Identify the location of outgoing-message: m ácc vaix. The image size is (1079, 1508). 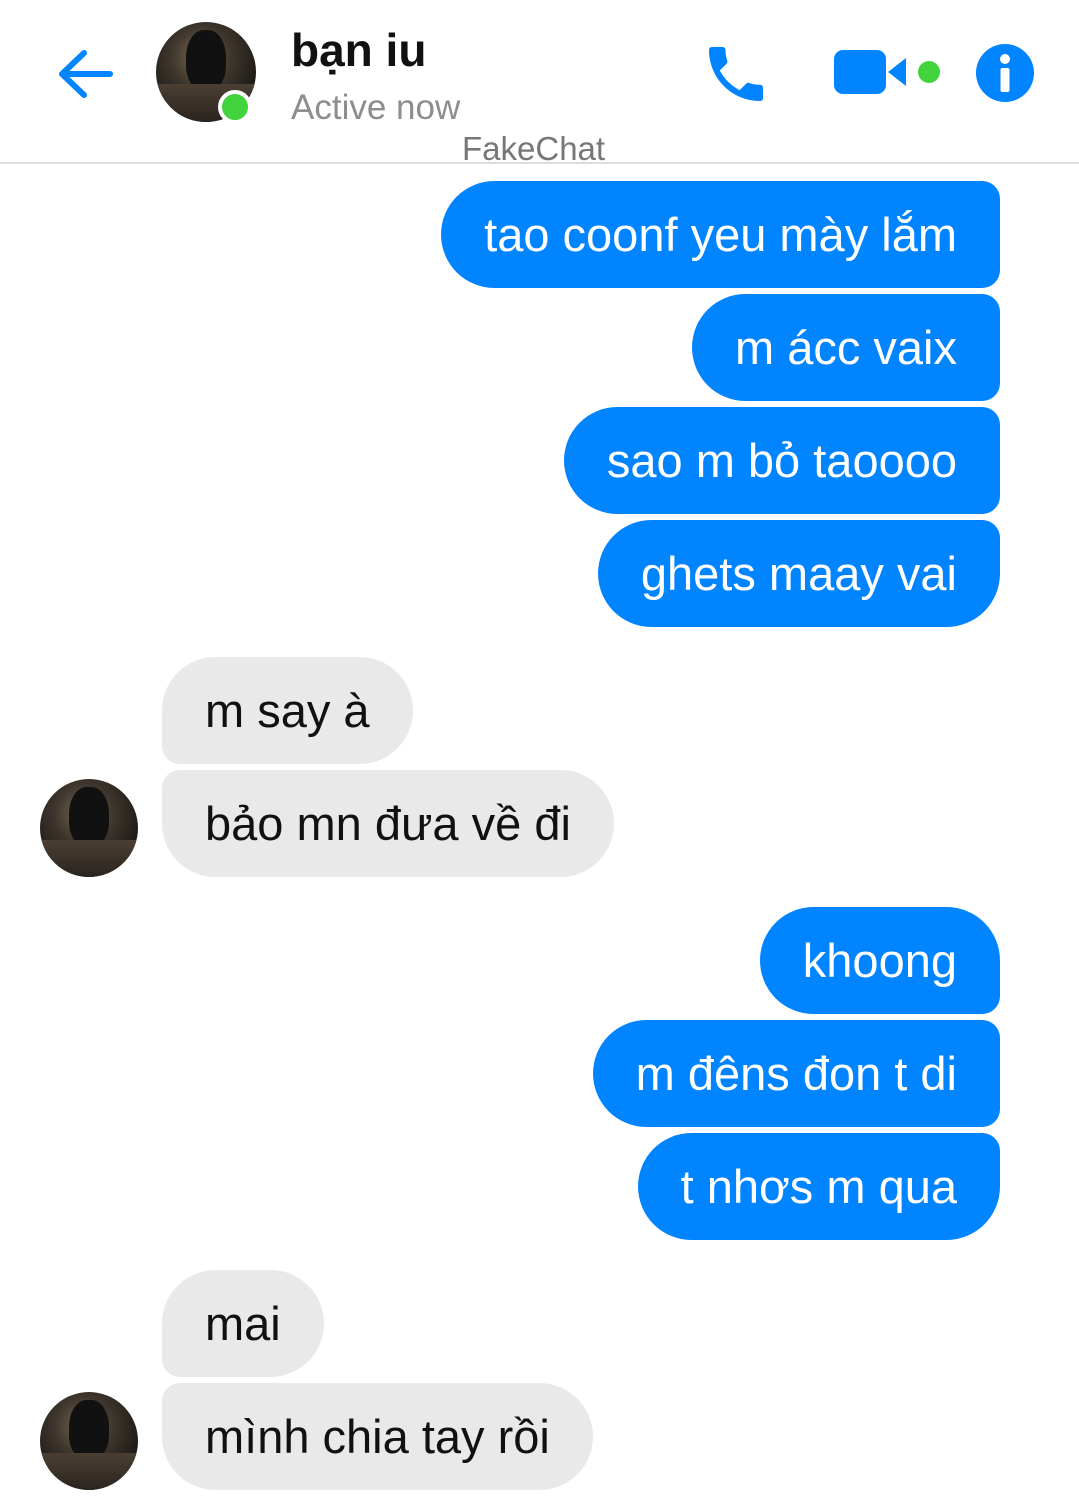
(846, 347).